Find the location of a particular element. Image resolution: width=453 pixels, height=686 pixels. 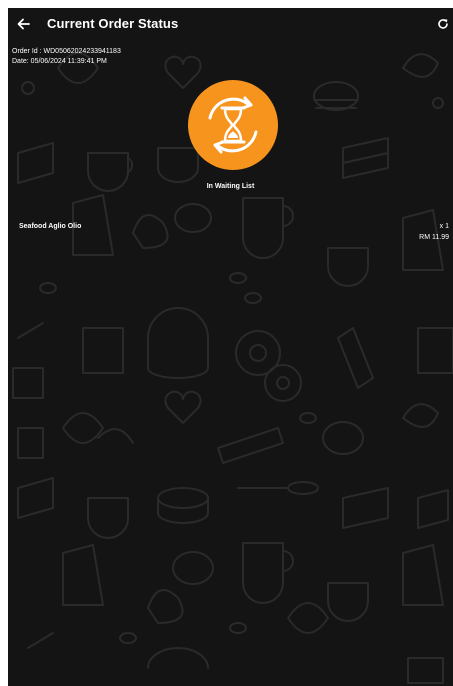

status-label: In Waiting List is located at coordinates (230, 186).